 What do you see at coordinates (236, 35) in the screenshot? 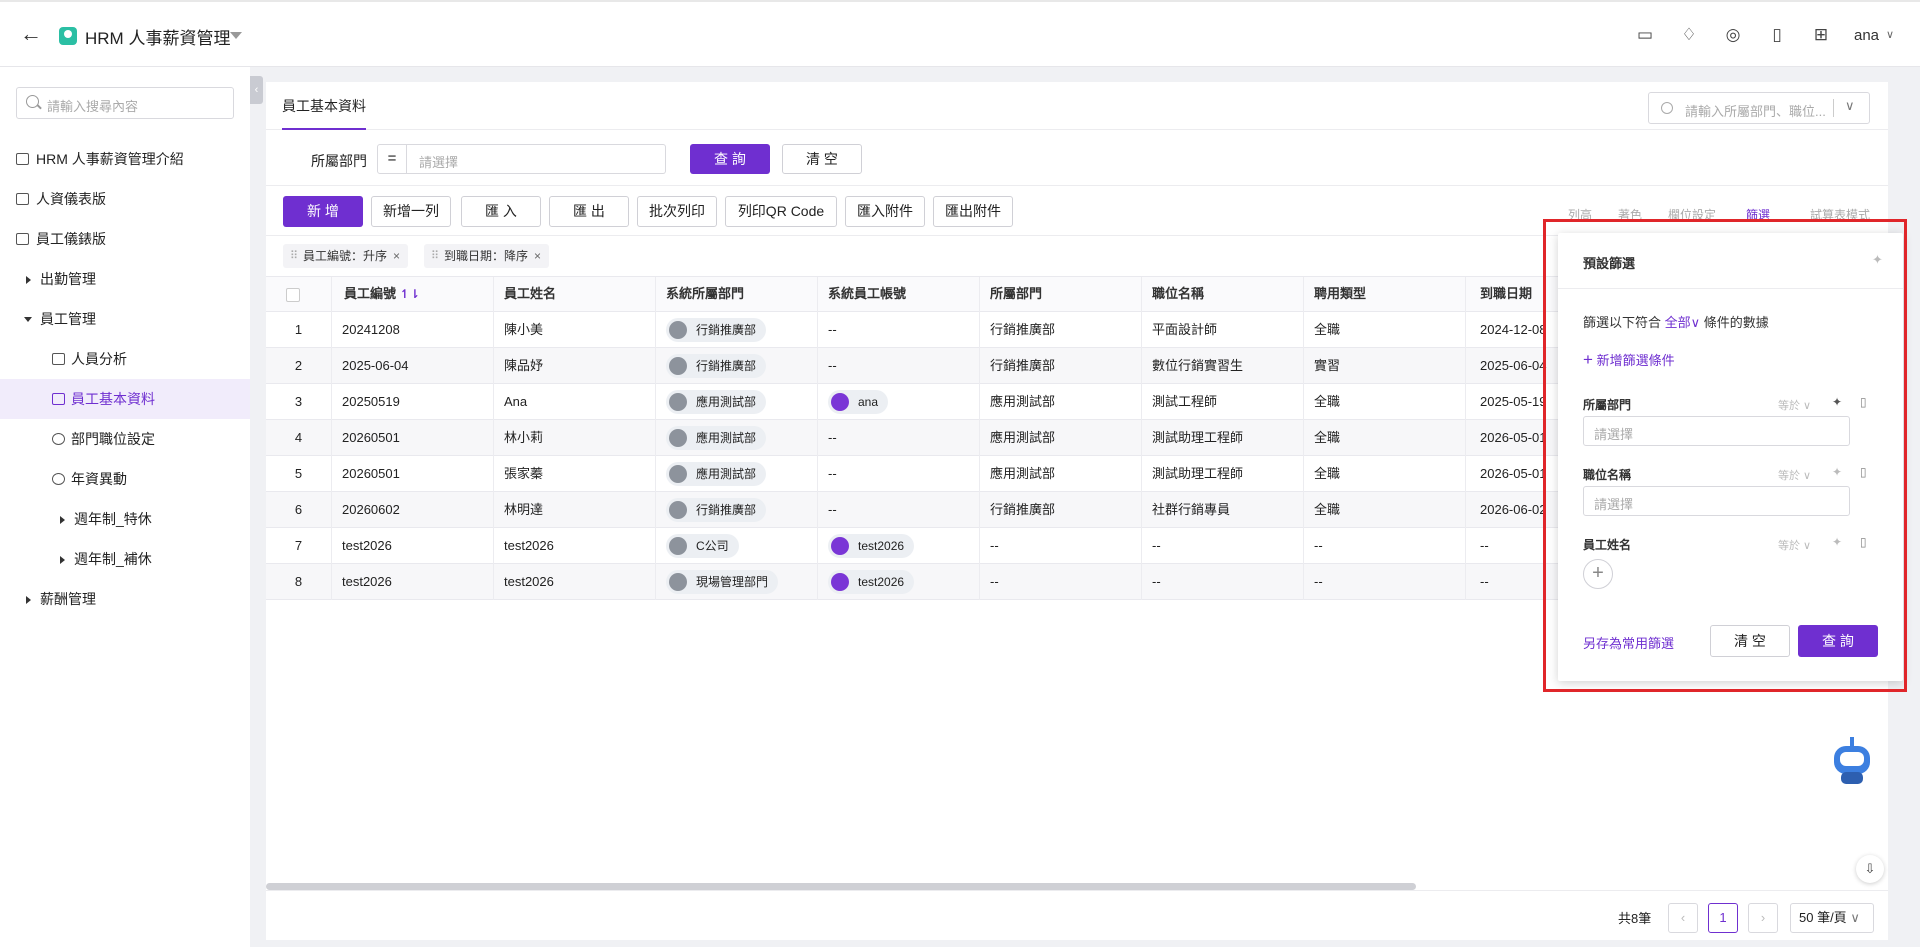
I see `app-switch-caret-icon` at bounding box center [236, 35].